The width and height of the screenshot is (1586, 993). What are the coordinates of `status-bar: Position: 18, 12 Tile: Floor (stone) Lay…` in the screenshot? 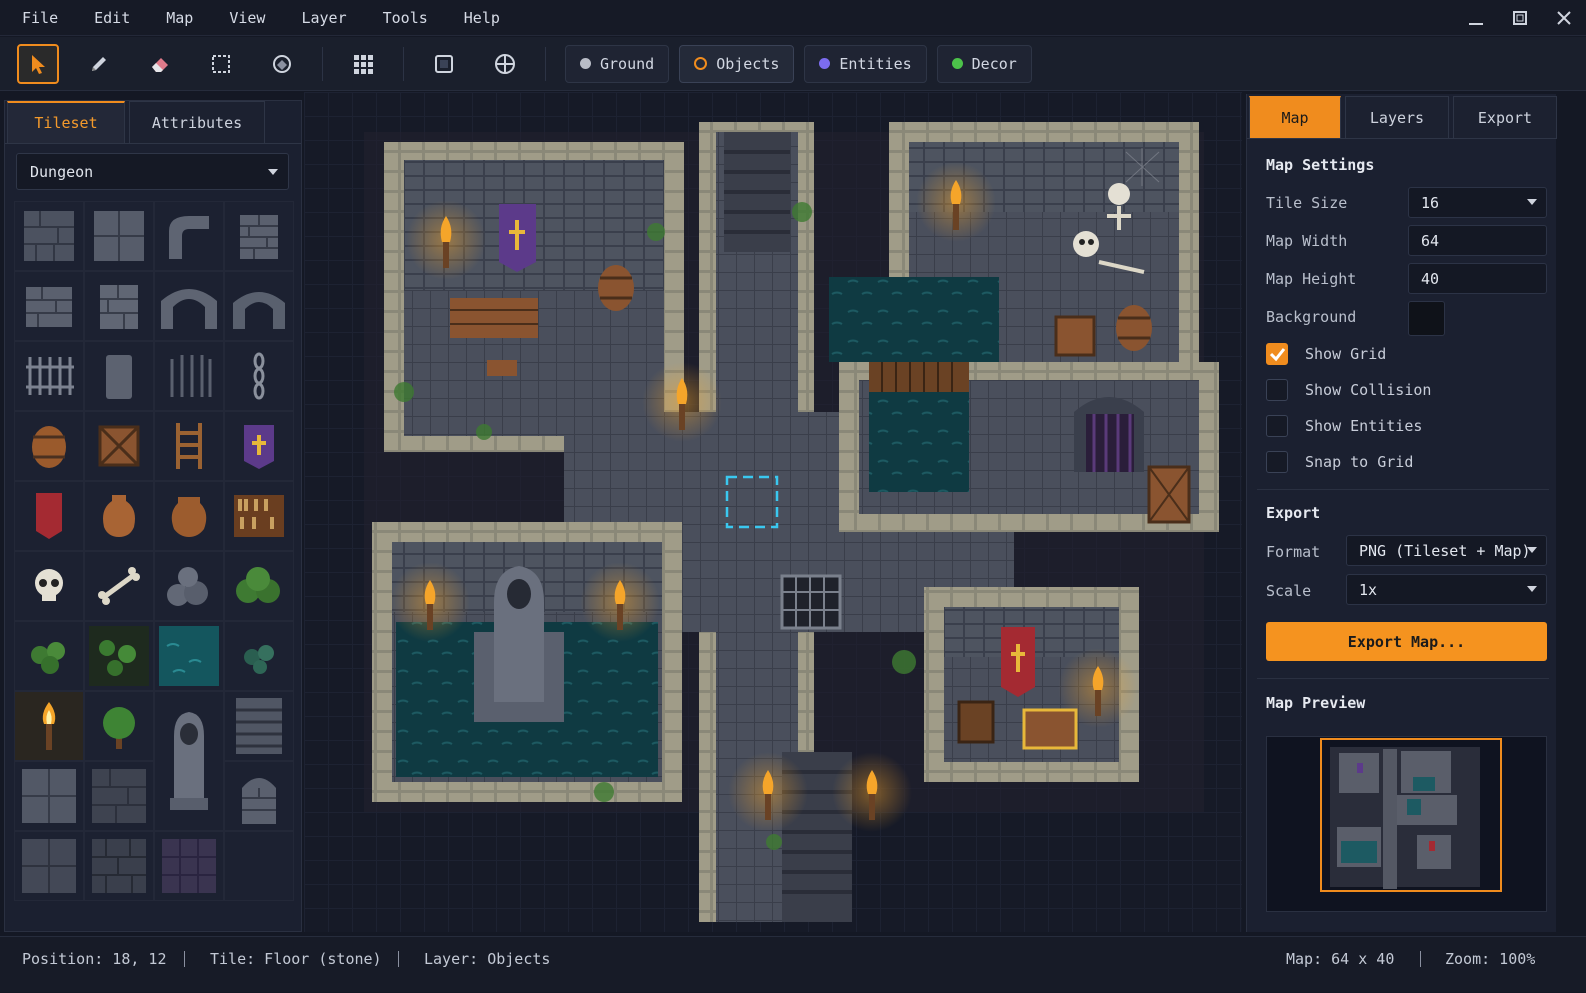 It's located at (793, 964).